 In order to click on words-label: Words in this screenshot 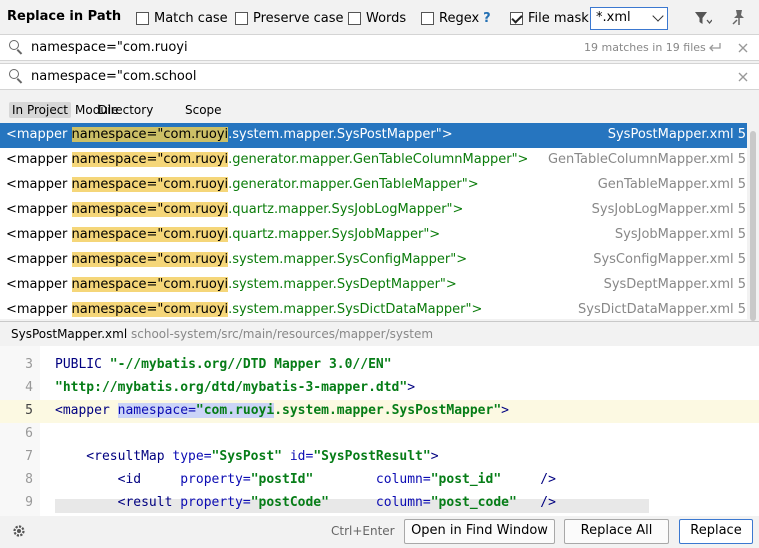, I will do `click(386, 18)`.